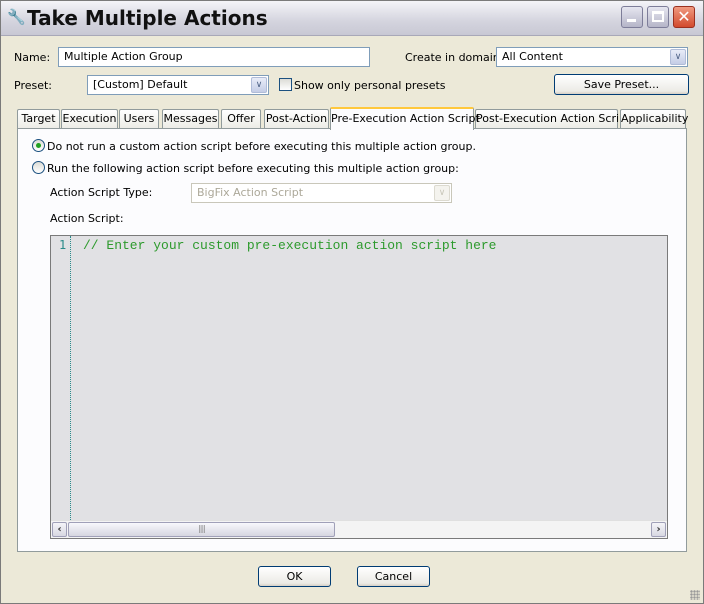 The image size is (704, 604). What do you see at coordinates (89, 119) in the screenshot?
I see `tab-execution: Execution` at bounding box center [89, 119].